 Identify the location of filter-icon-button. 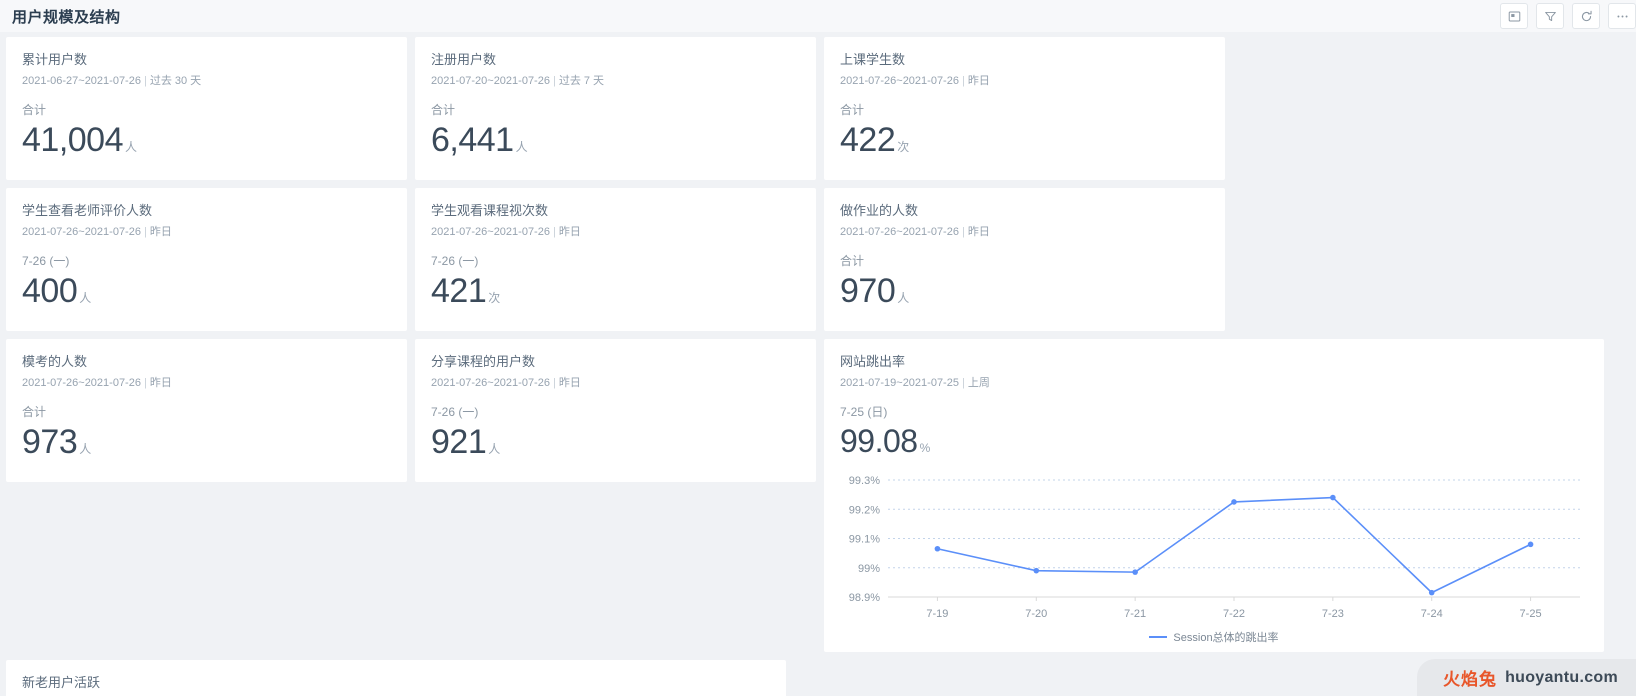
(1550, 16).